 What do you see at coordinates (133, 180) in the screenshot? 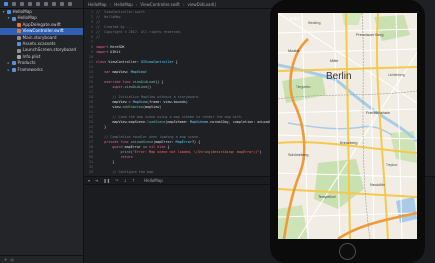
I see `step-out-icon: ↑` at bounding box center [133, 180].